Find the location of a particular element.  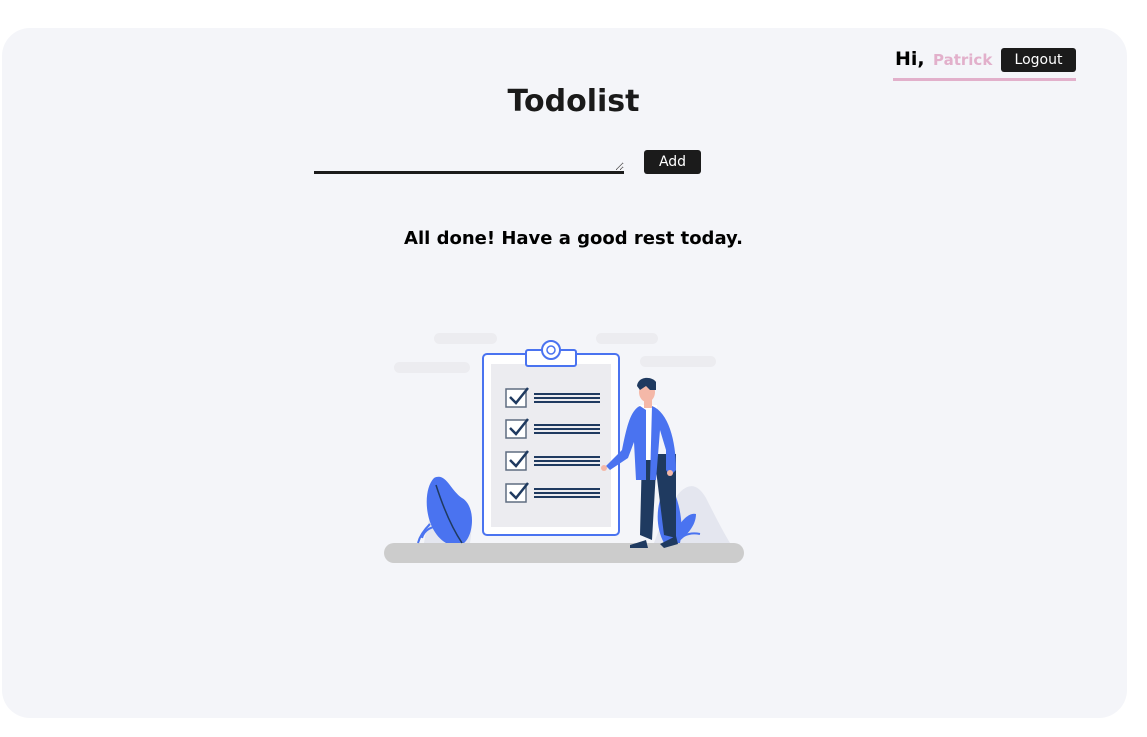

add-button: Add is located at coordinates (672, 162).